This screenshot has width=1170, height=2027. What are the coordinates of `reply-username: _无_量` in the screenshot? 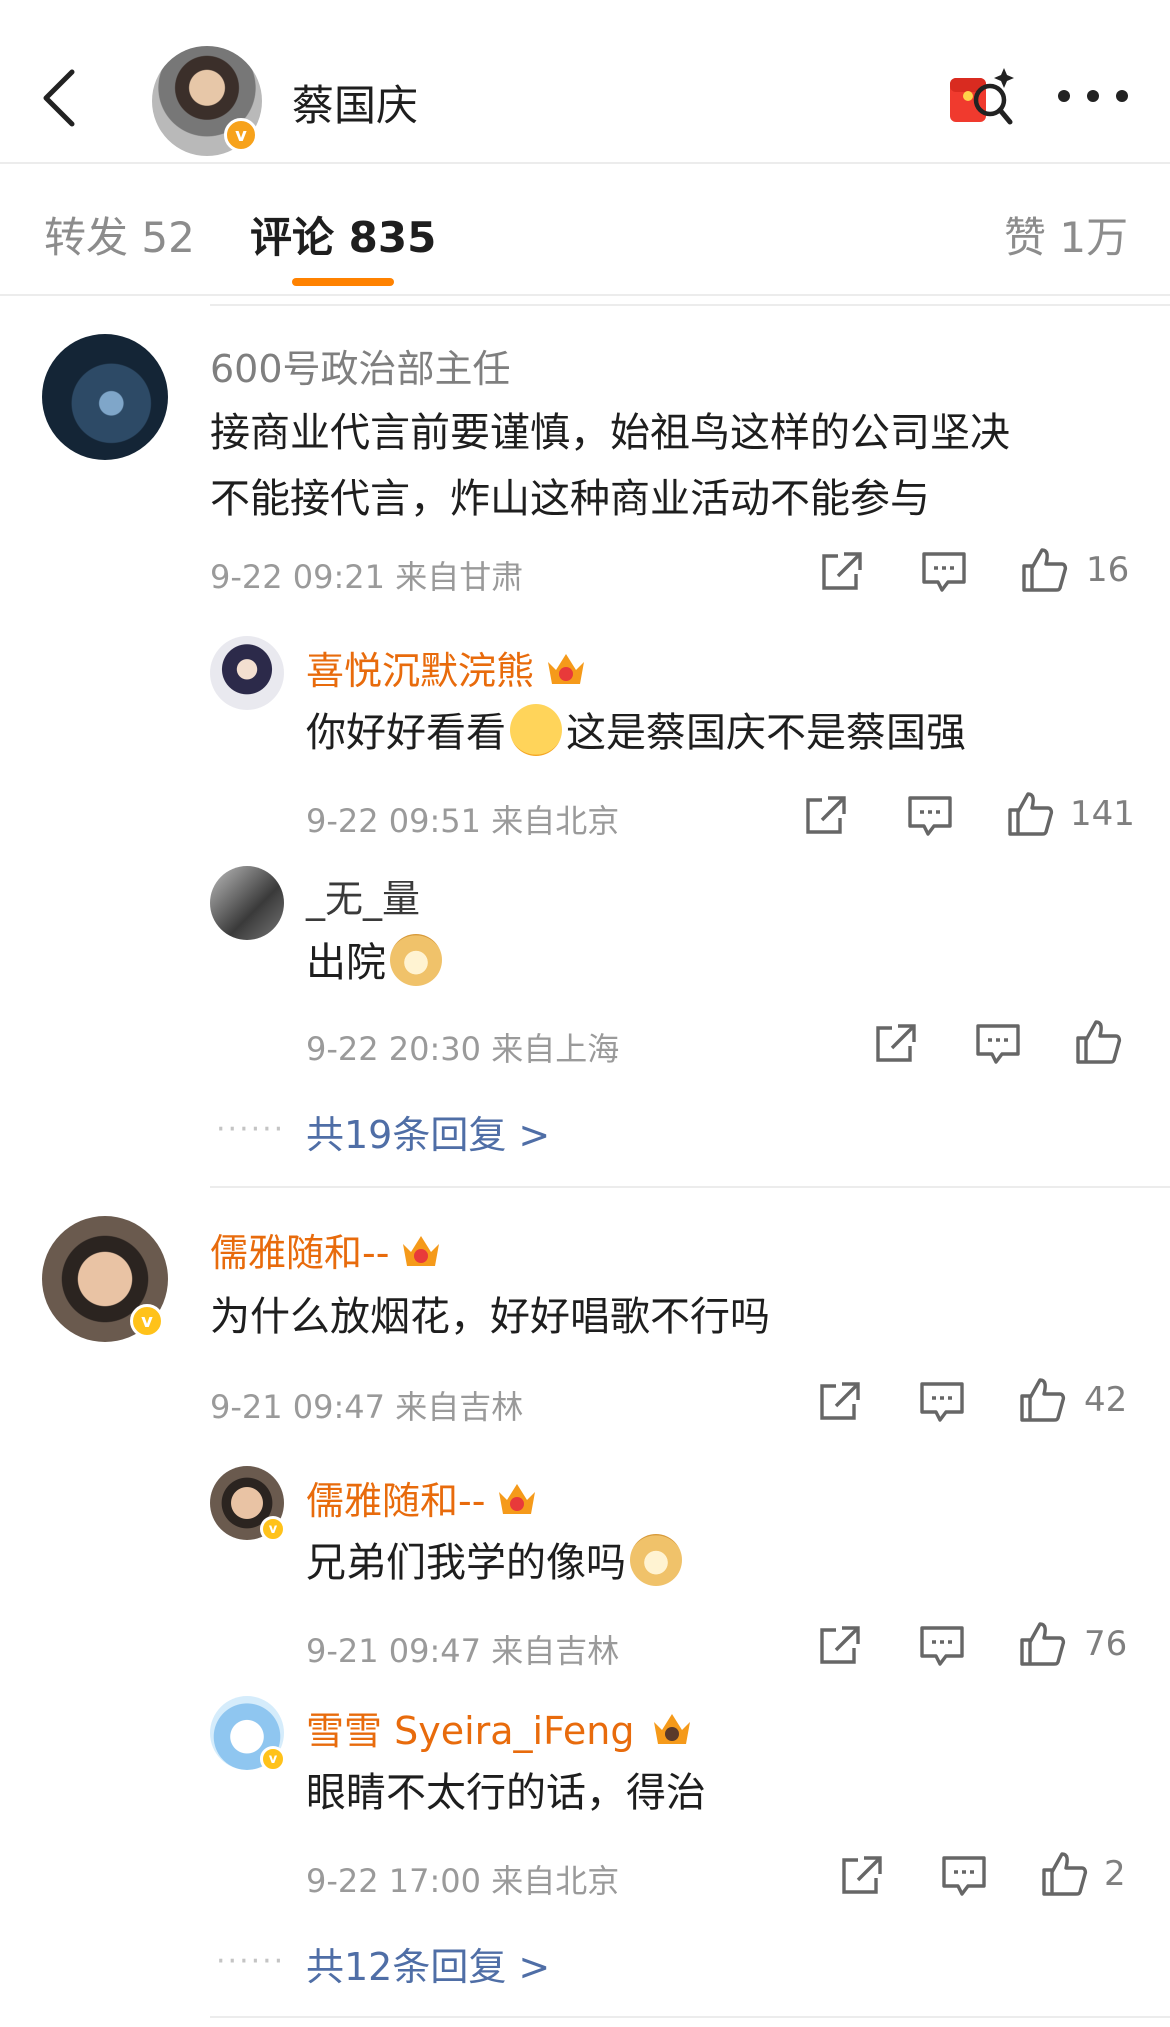 It's located at (363, 895).